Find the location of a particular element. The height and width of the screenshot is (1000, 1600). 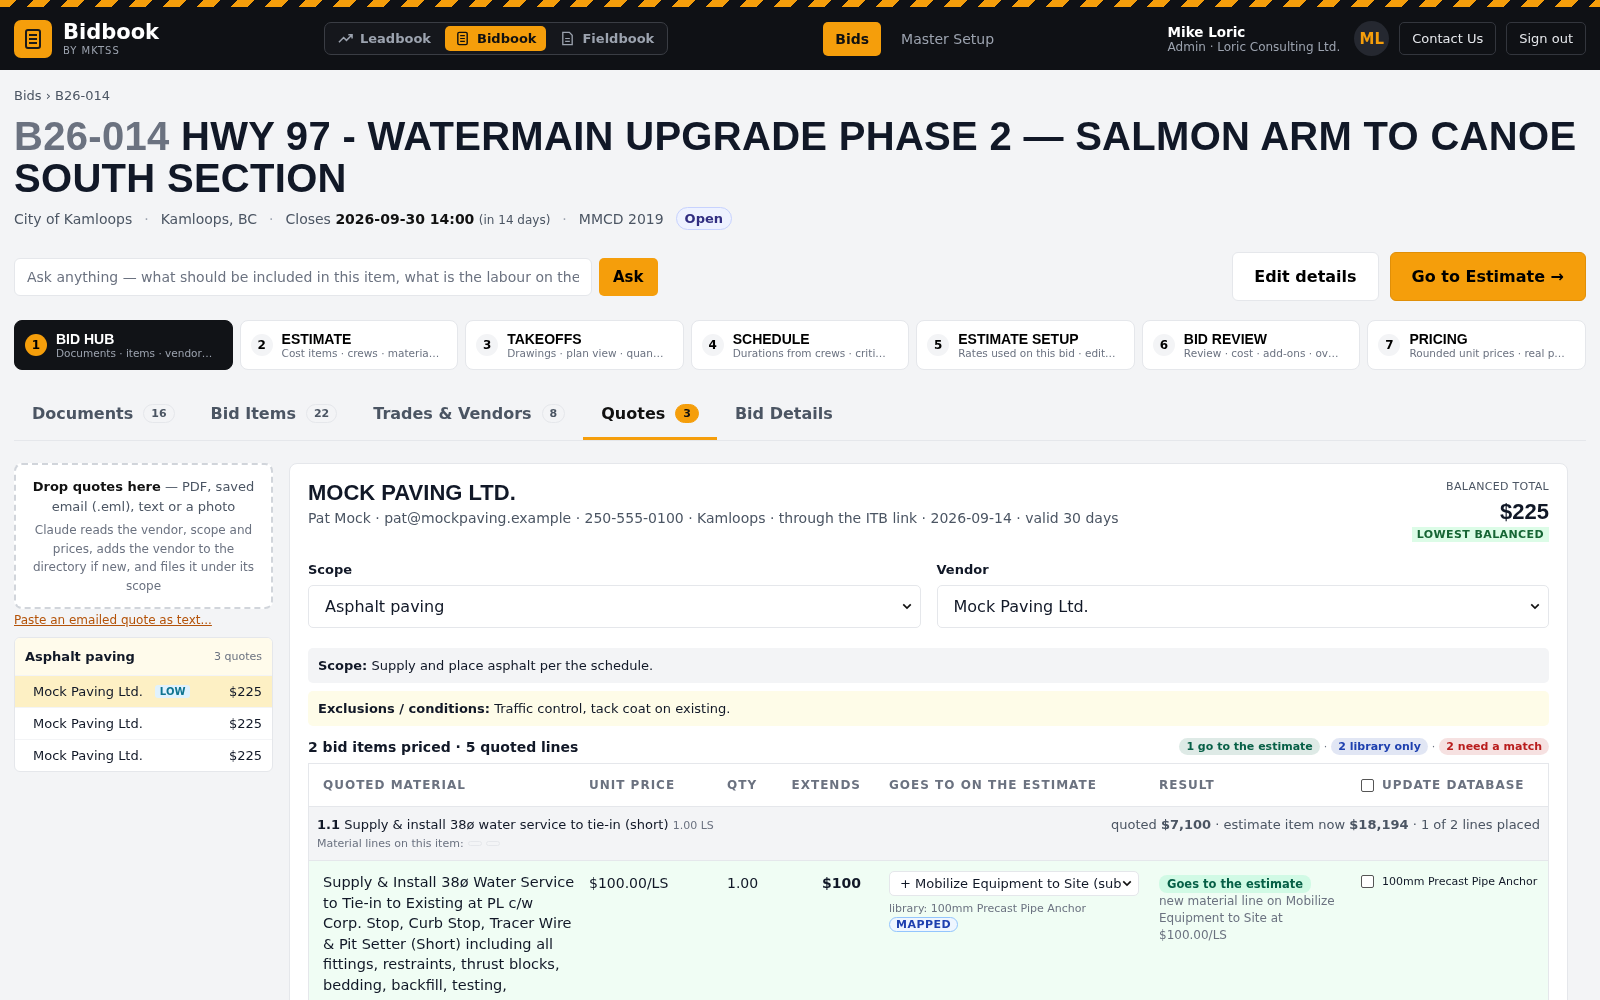

tab: Documents 16 is located at coordinates (103, 413).